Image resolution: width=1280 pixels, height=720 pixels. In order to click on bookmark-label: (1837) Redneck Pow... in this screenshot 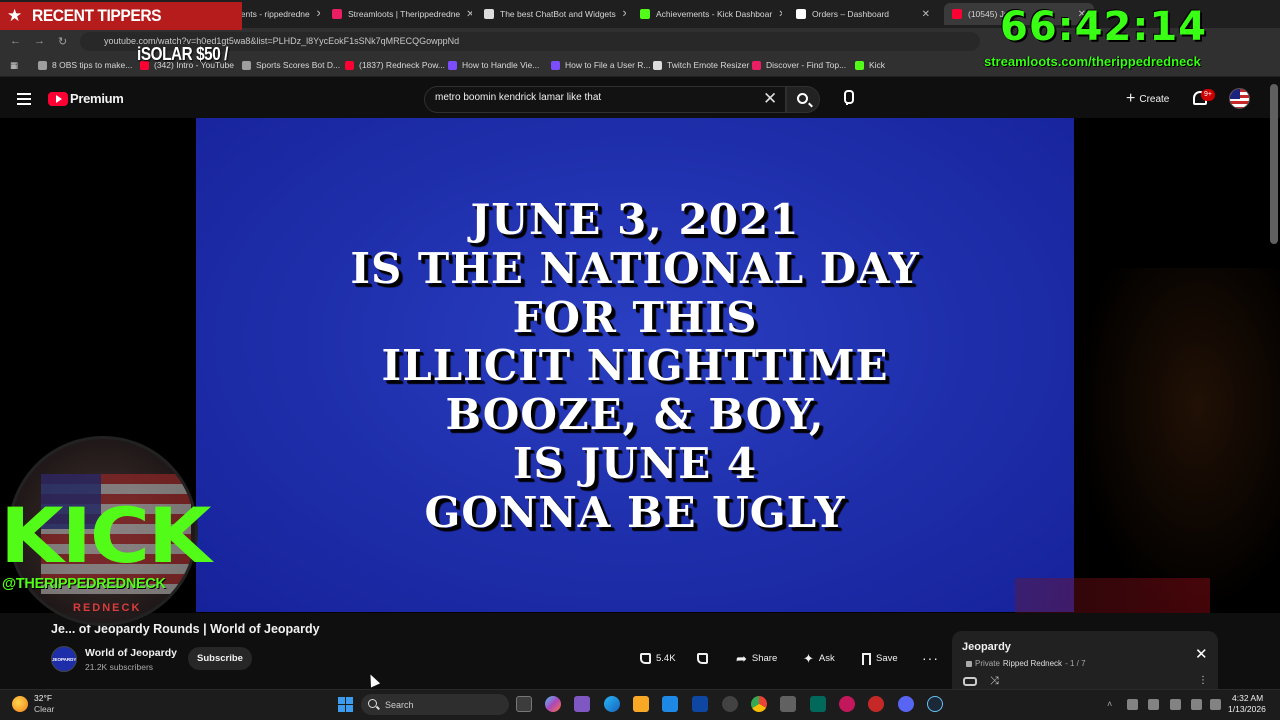, I will do `click(402, 65)`.